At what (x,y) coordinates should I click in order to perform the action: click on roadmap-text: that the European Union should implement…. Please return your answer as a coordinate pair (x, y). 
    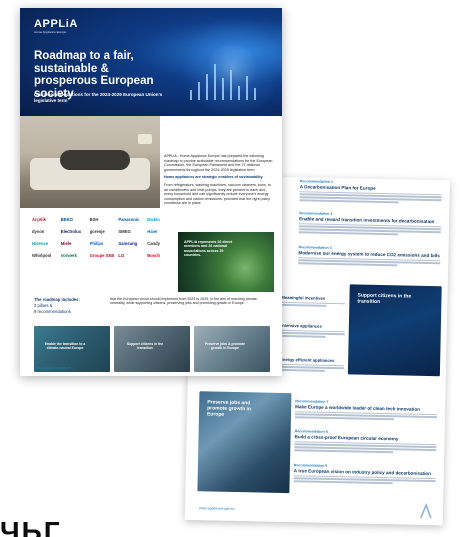
    Looking at the image, I should click on (184, 301).